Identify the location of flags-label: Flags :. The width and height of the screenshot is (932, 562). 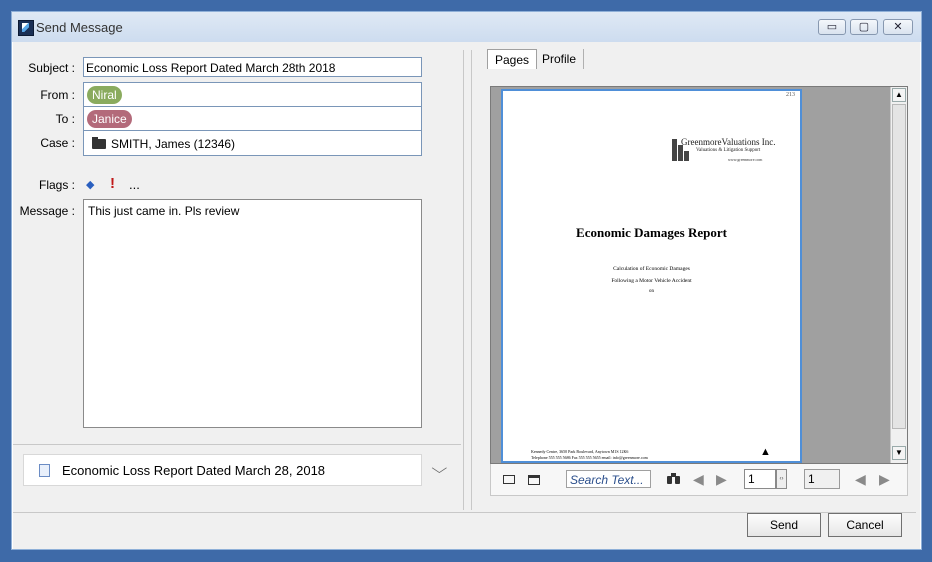
(56, 185).